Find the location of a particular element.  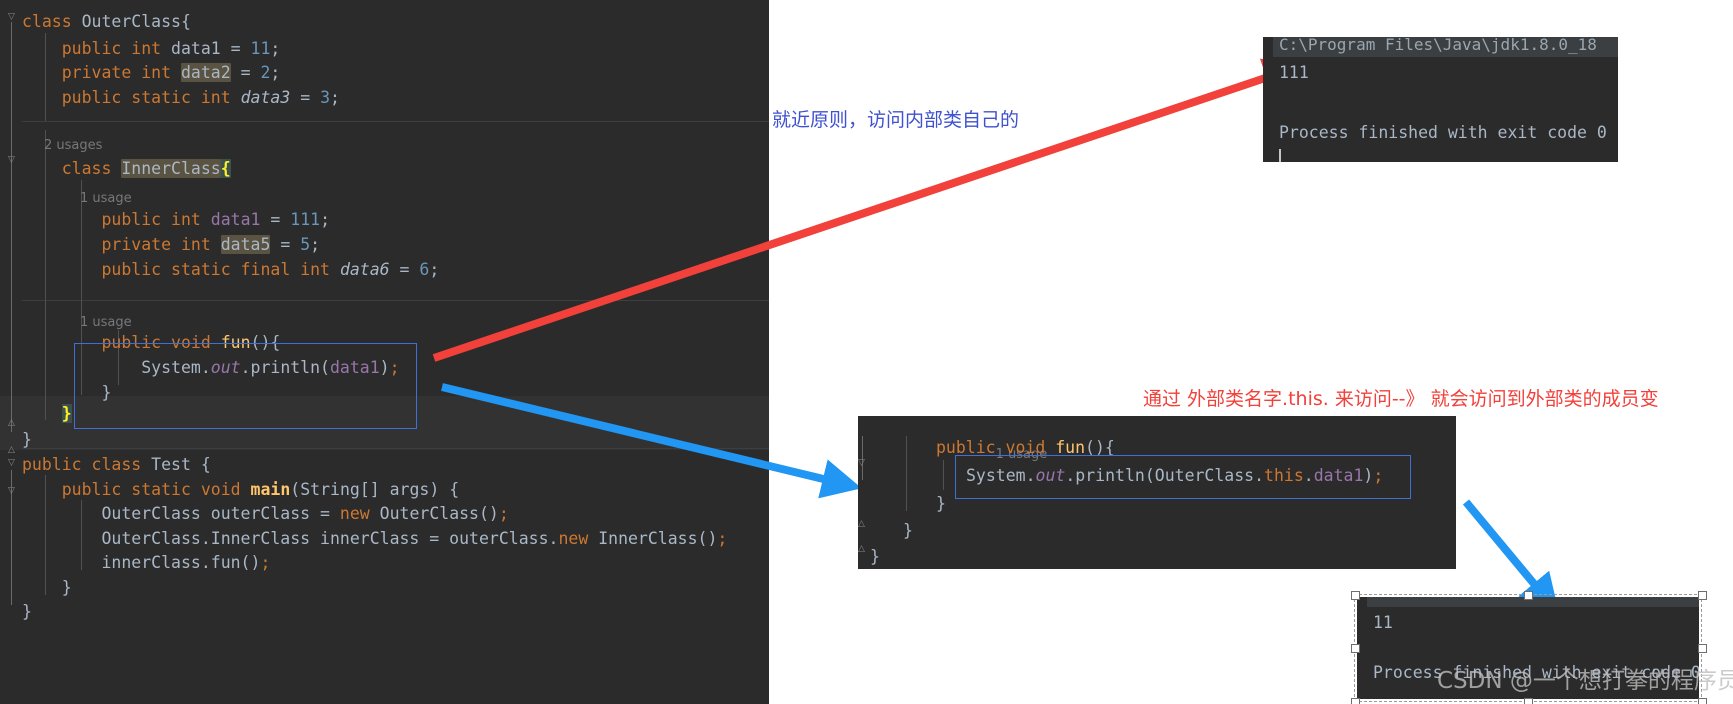

resize-handle-n is located at coordinates (1528, 595).